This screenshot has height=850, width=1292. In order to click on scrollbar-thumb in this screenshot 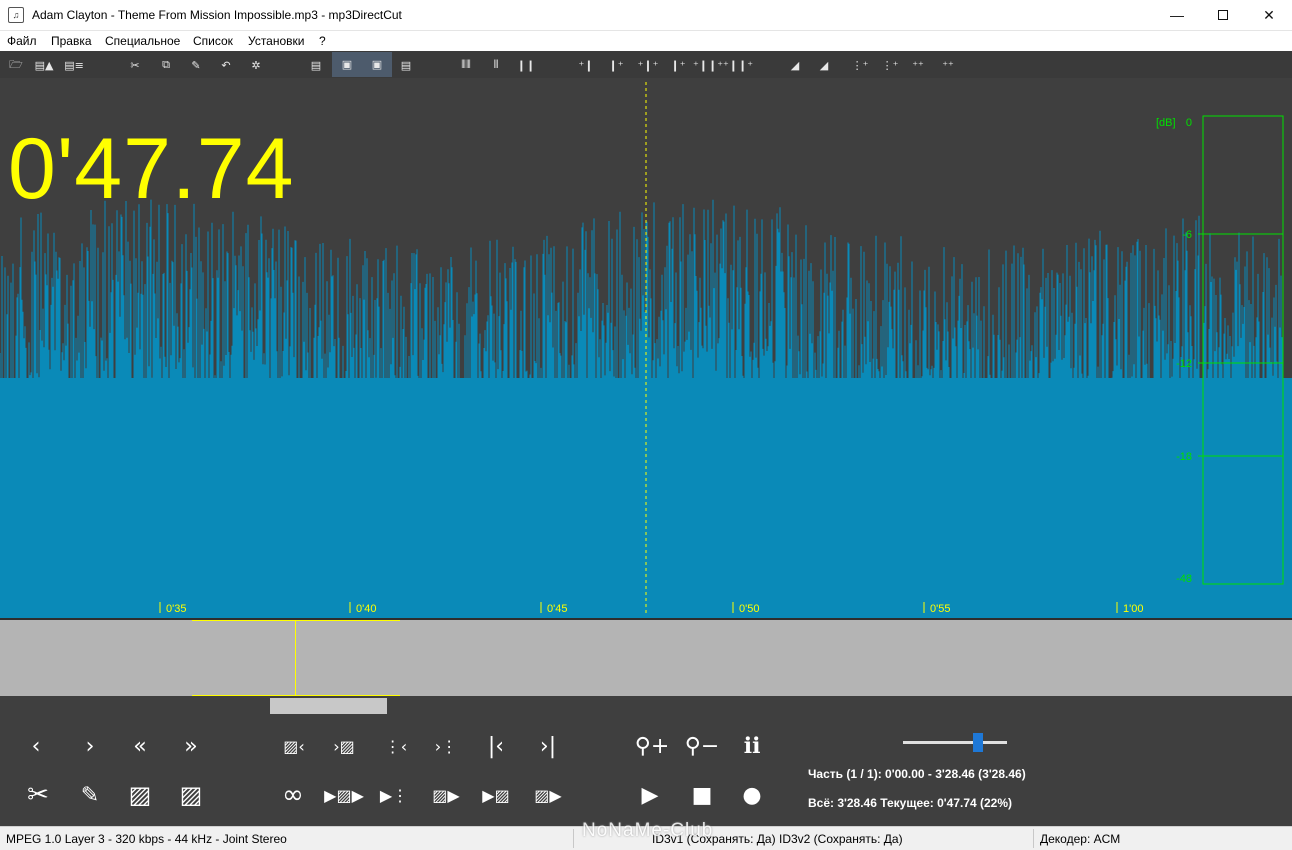, I will do `click(328, 706)`.